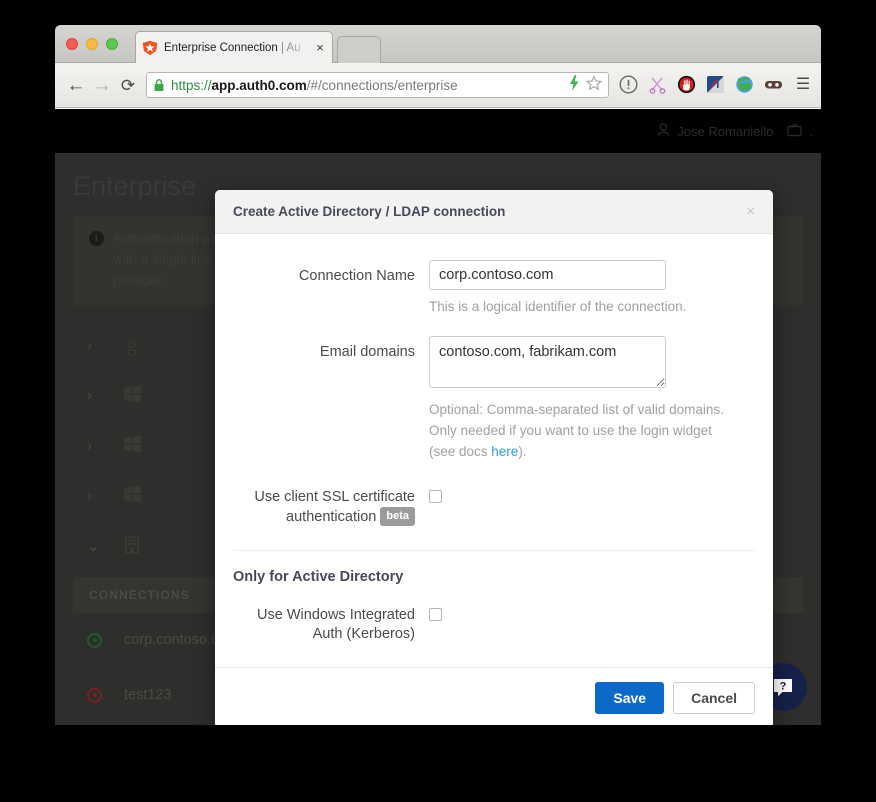 This screenshot has height=802, width=876. I want to click on forward-button: →, so click(102, 85).